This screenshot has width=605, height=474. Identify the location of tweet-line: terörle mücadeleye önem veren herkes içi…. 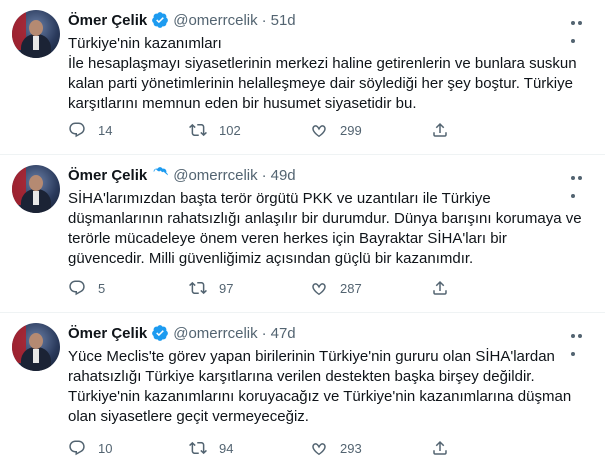
(287, 238).